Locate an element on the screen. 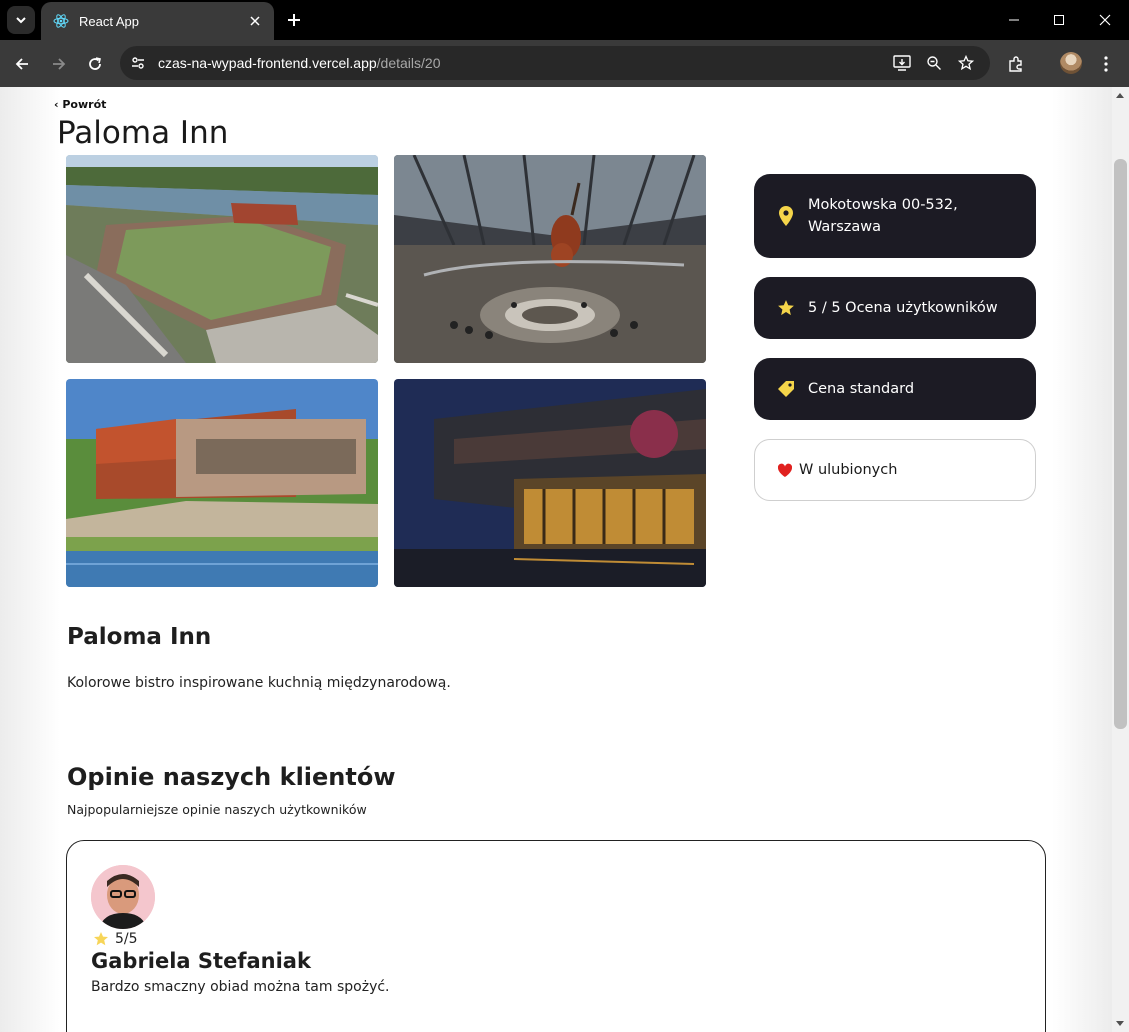 The image size is (1129, 1032). tab-title: React App is located at coordinates (109, 21).